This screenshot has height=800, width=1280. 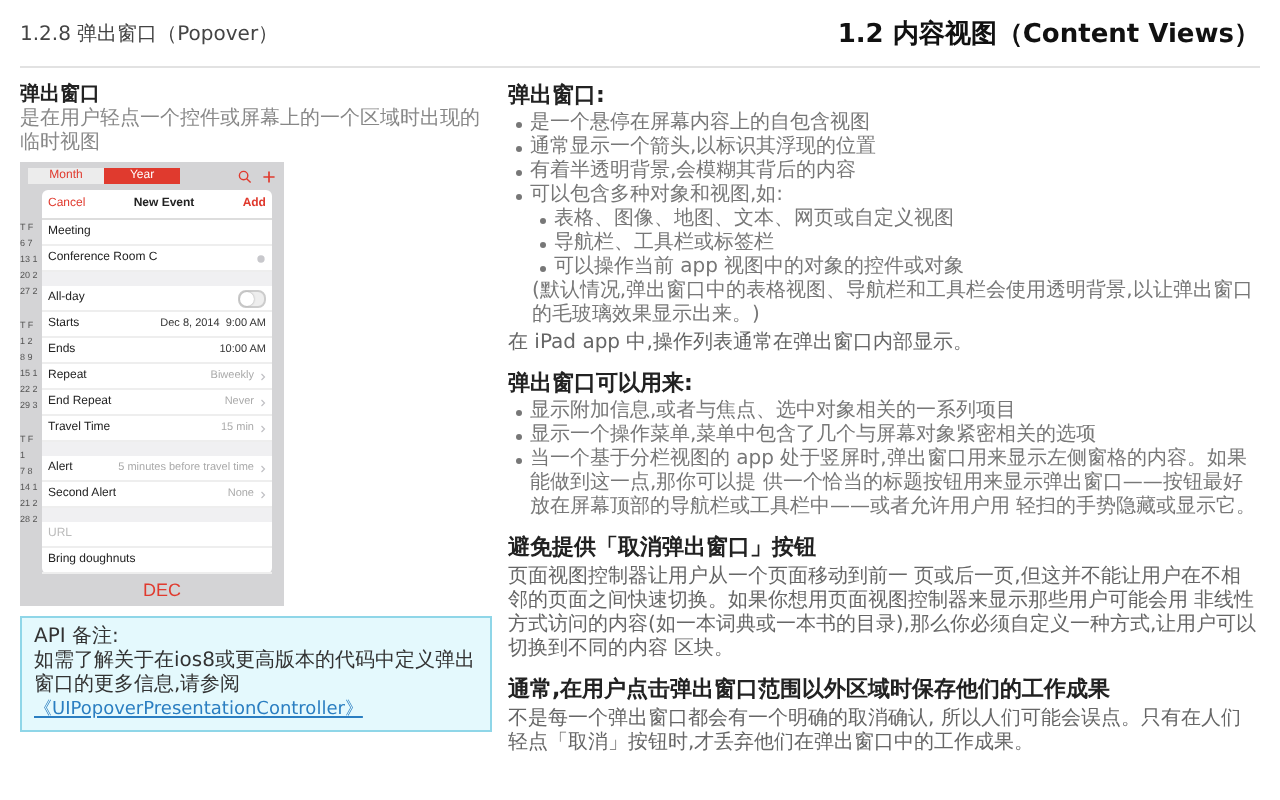 I want to click on bullet-text: 通常显示一个箭头,以标识其浮现的位置, so click(x=703, y=147).